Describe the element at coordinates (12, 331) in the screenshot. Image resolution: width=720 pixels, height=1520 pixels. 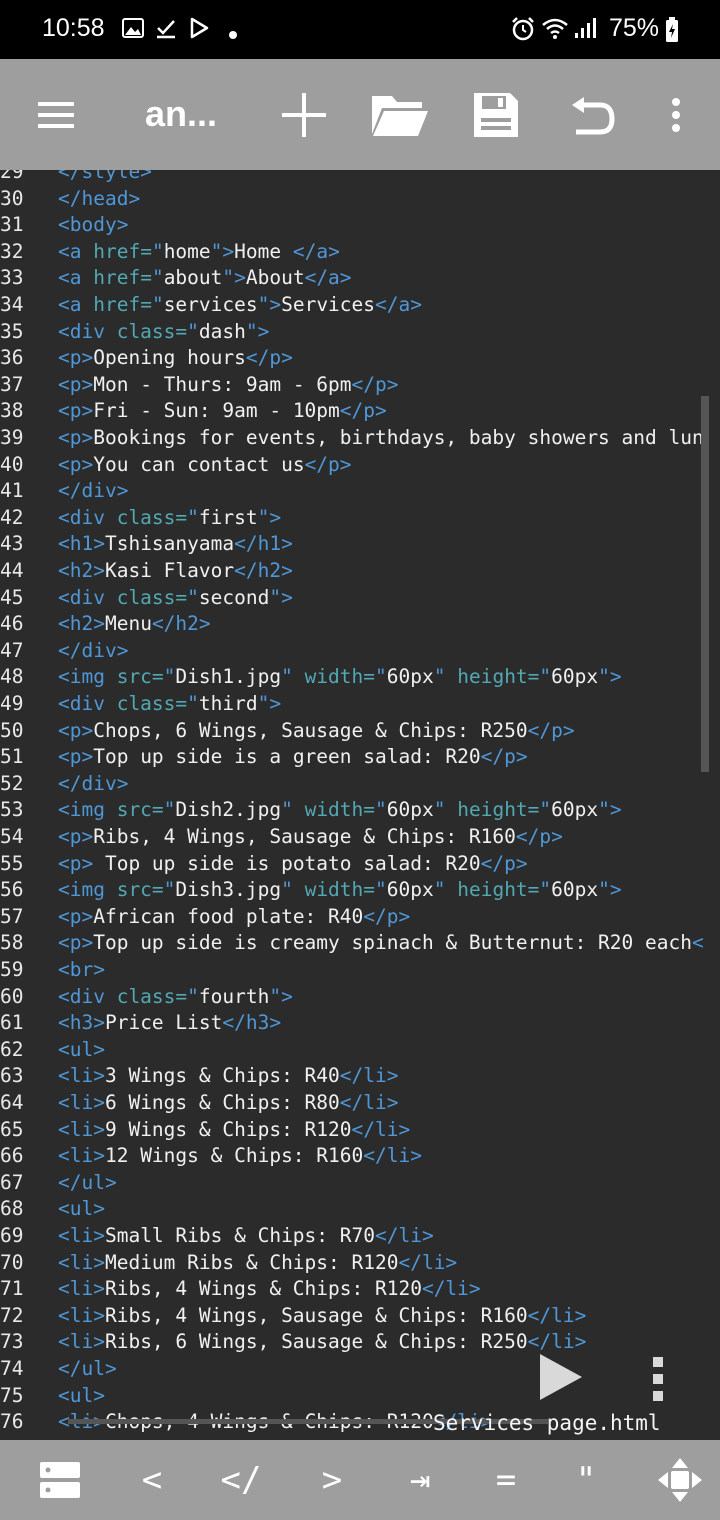
I see `line-number: 35` at that location.